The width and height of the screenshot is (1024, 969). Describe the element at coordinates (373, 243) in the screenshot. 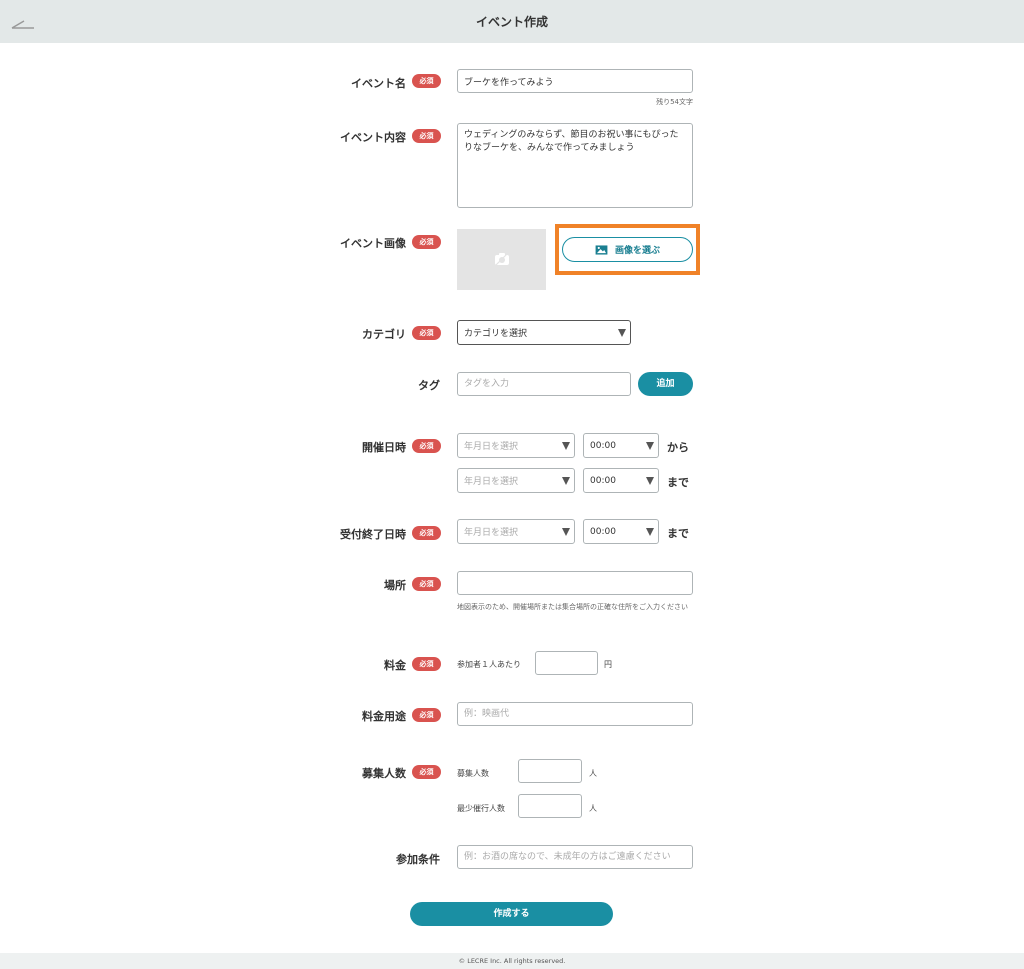

I see `event-image-label: イベント画像` at that location.